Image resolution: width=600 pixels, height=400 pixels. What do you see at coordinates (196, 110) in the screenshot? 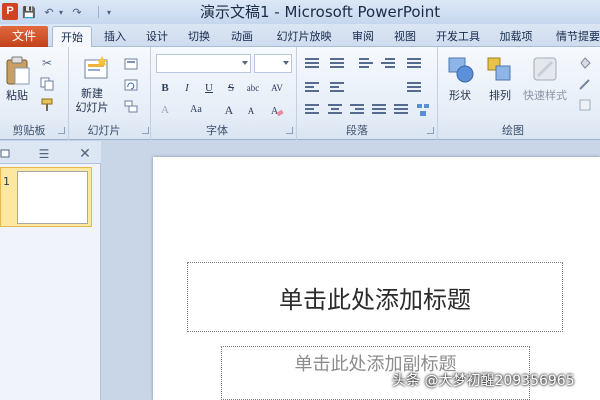
I see `change-case-button: Aa` at bounding box center [196, 110].